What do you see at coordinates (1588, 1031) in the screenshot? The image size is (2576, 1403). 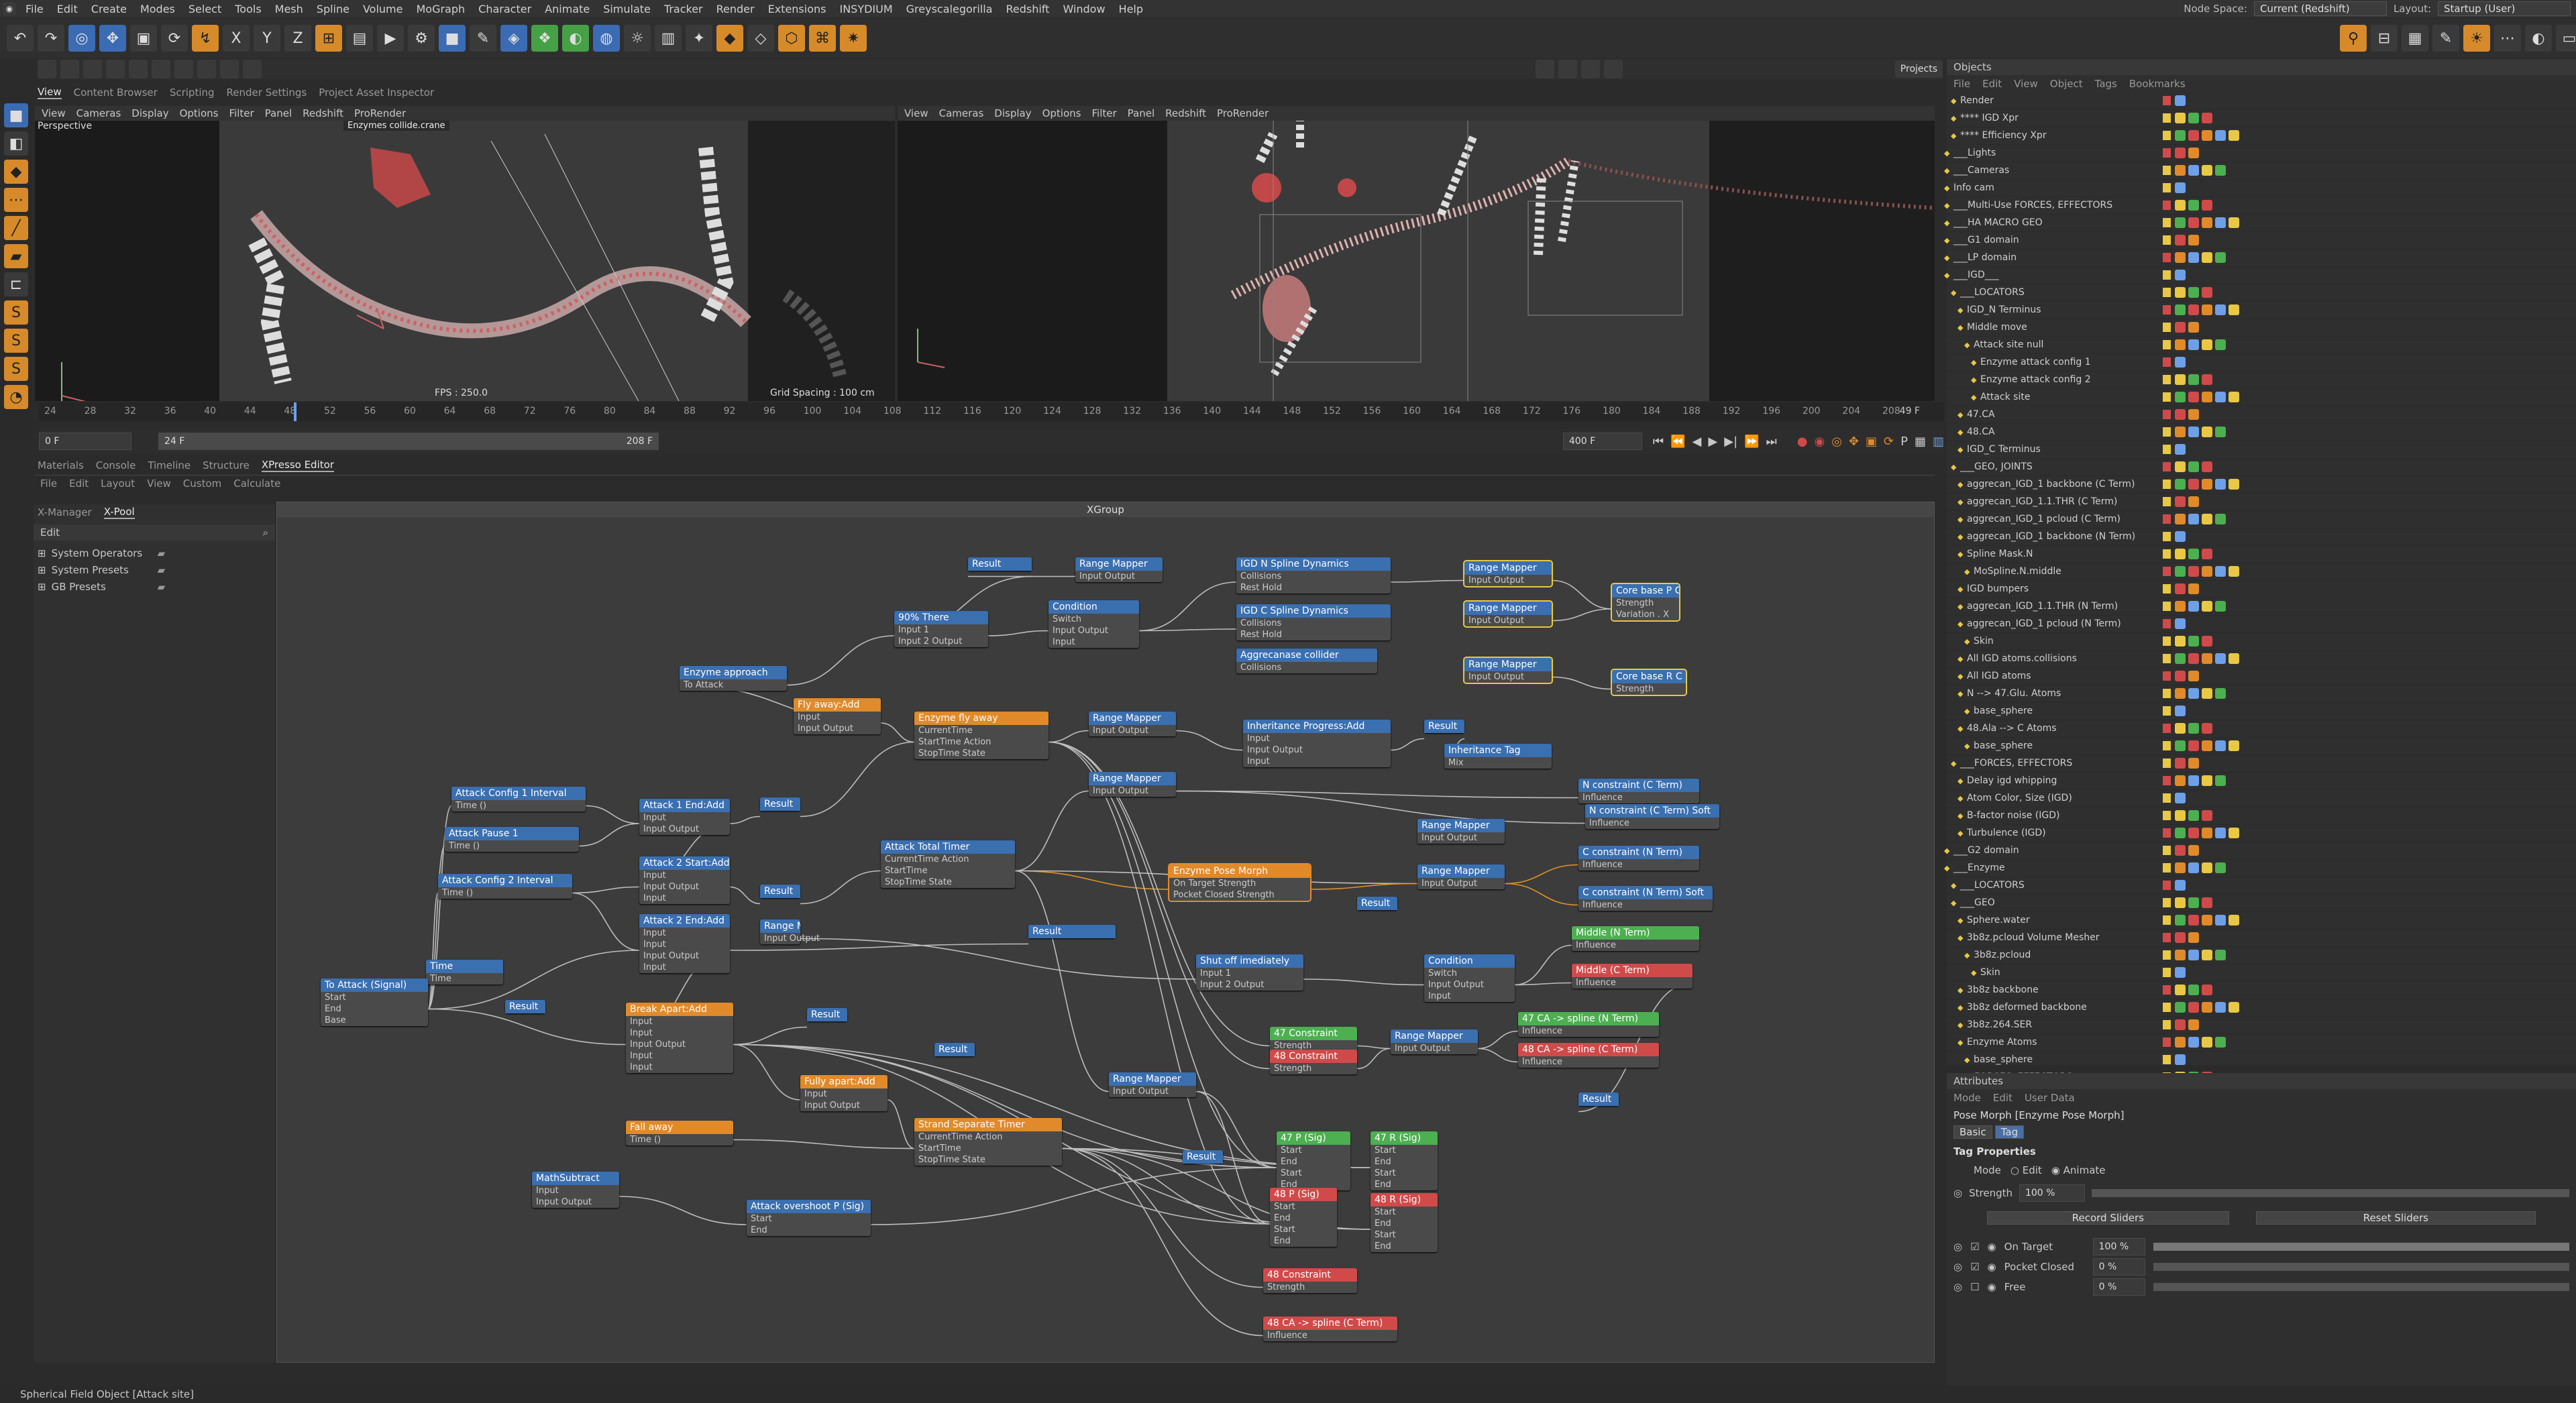 I see `node-port: Influence` at bounding box center [1588, 1031].